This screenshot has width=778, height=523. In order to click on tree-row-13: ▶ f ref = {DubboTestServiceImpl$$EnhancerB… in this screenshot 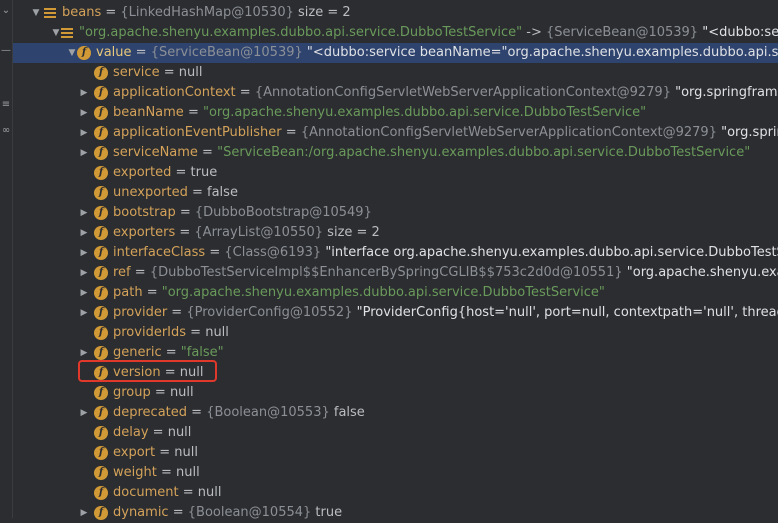, I will do `click(395, 273)`.